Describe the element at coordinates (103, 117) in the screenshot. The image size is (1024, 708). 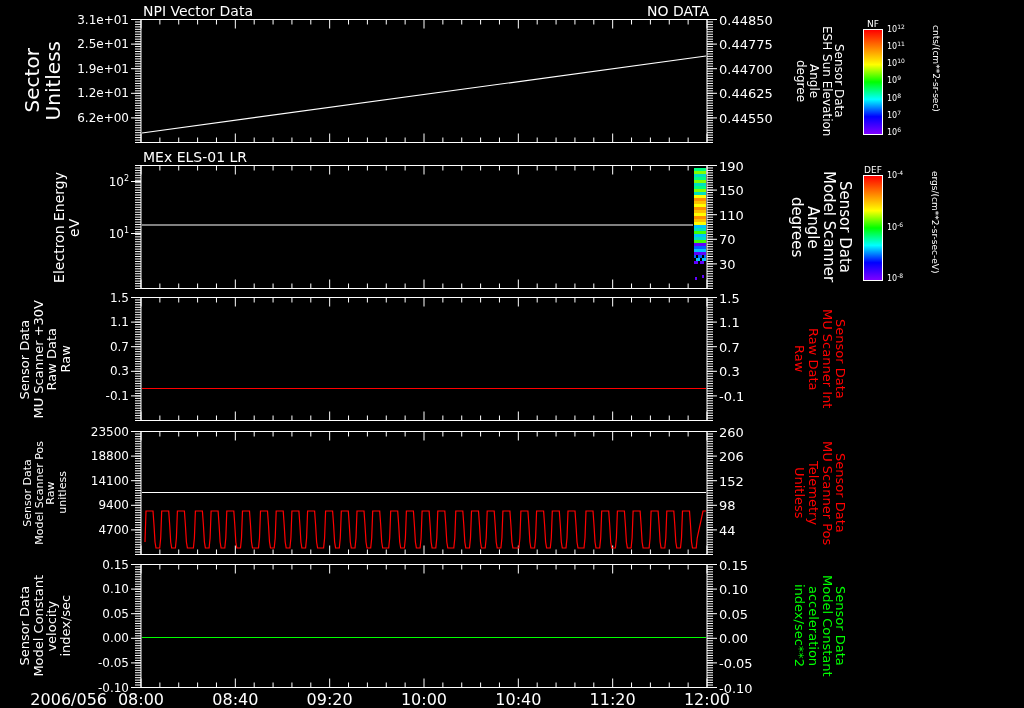
I see `tick-label: 6.2e+00` at that location.